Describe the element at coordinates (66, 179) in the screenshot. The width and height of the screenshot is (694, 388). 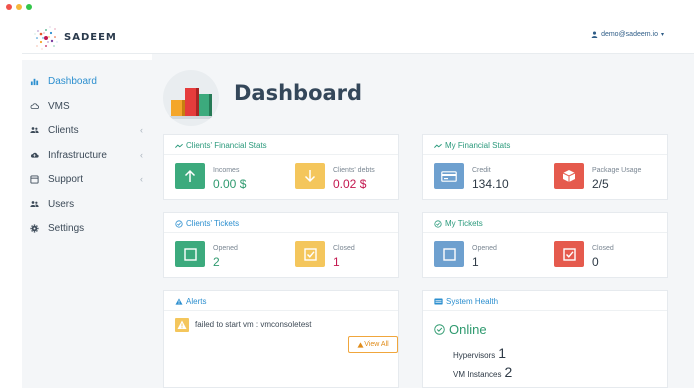
I see `sidebar-item-label: Support` at that location.